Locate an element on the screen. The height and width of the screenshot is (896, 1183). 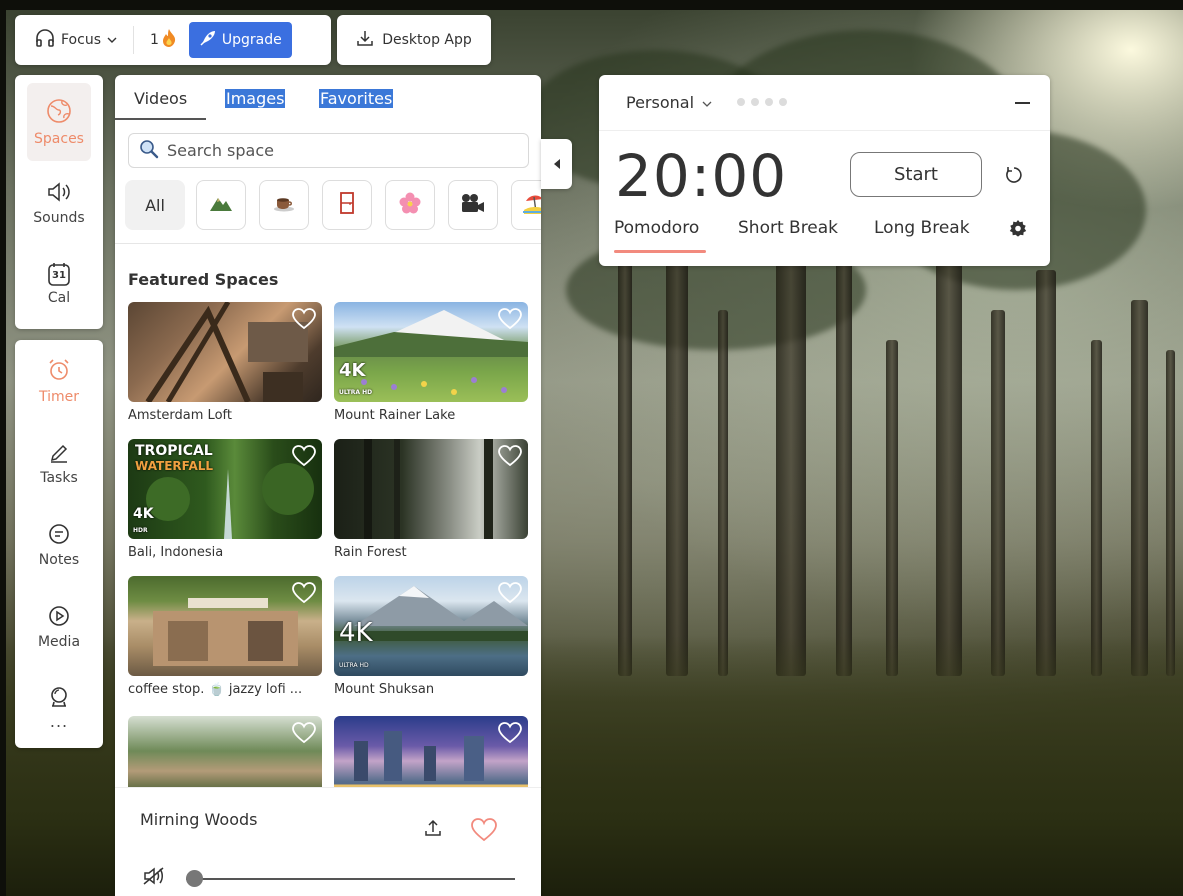
chip-beach is located at coordinates (526, 205).